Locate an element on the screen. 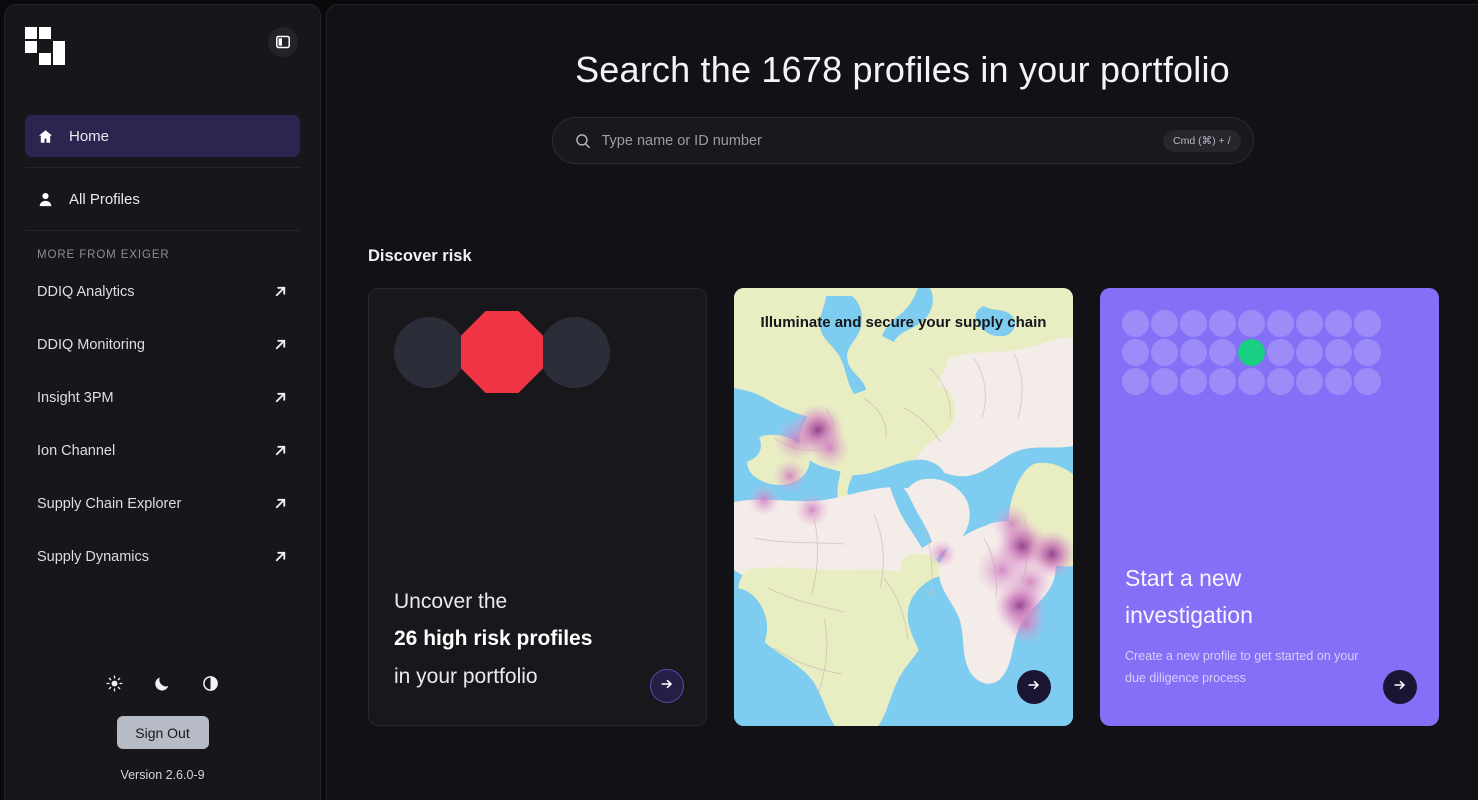  moon-icon is located at coordinates (162, 685).